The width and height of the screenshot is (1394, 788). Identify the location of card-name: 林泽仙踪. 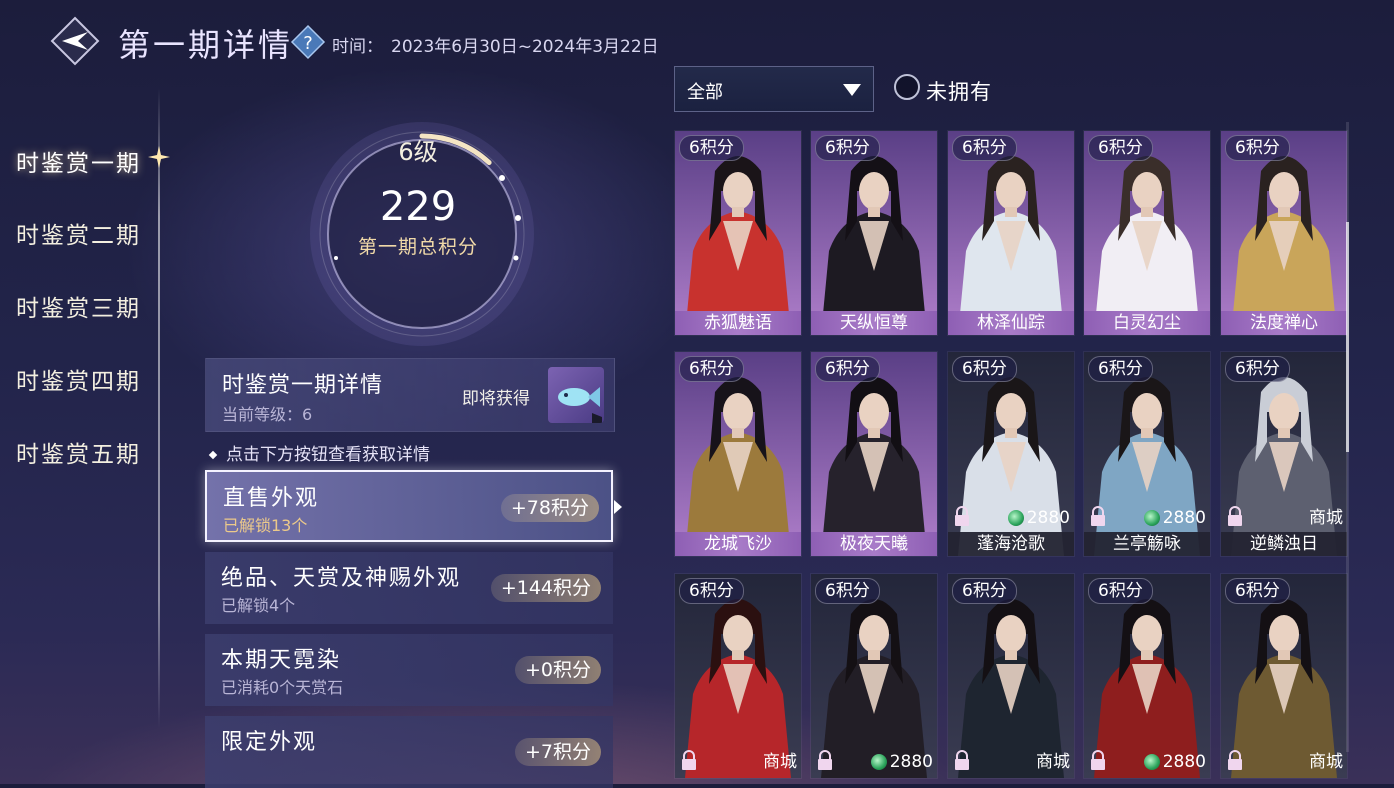
(1011, 323).